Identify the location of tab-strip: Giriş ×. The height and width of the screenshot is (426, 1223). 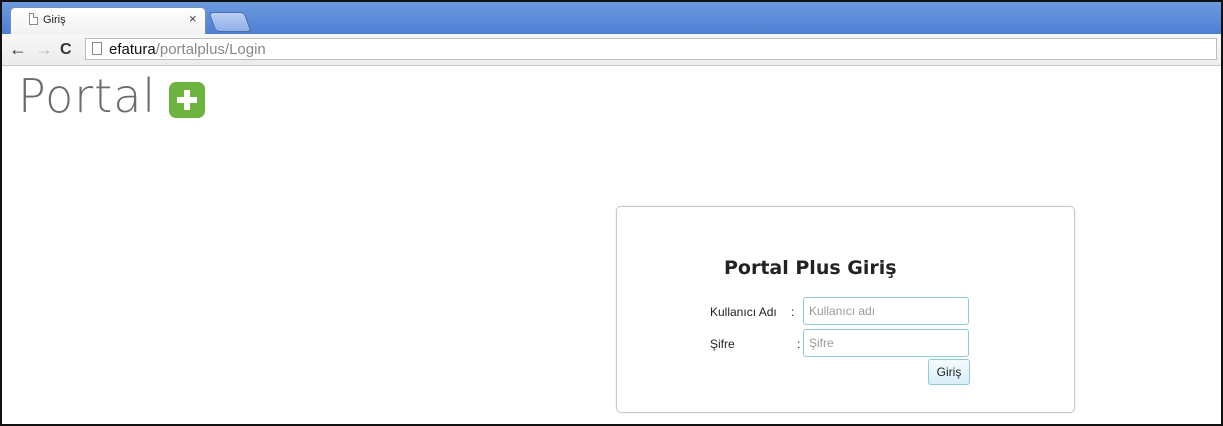
(611, 18).